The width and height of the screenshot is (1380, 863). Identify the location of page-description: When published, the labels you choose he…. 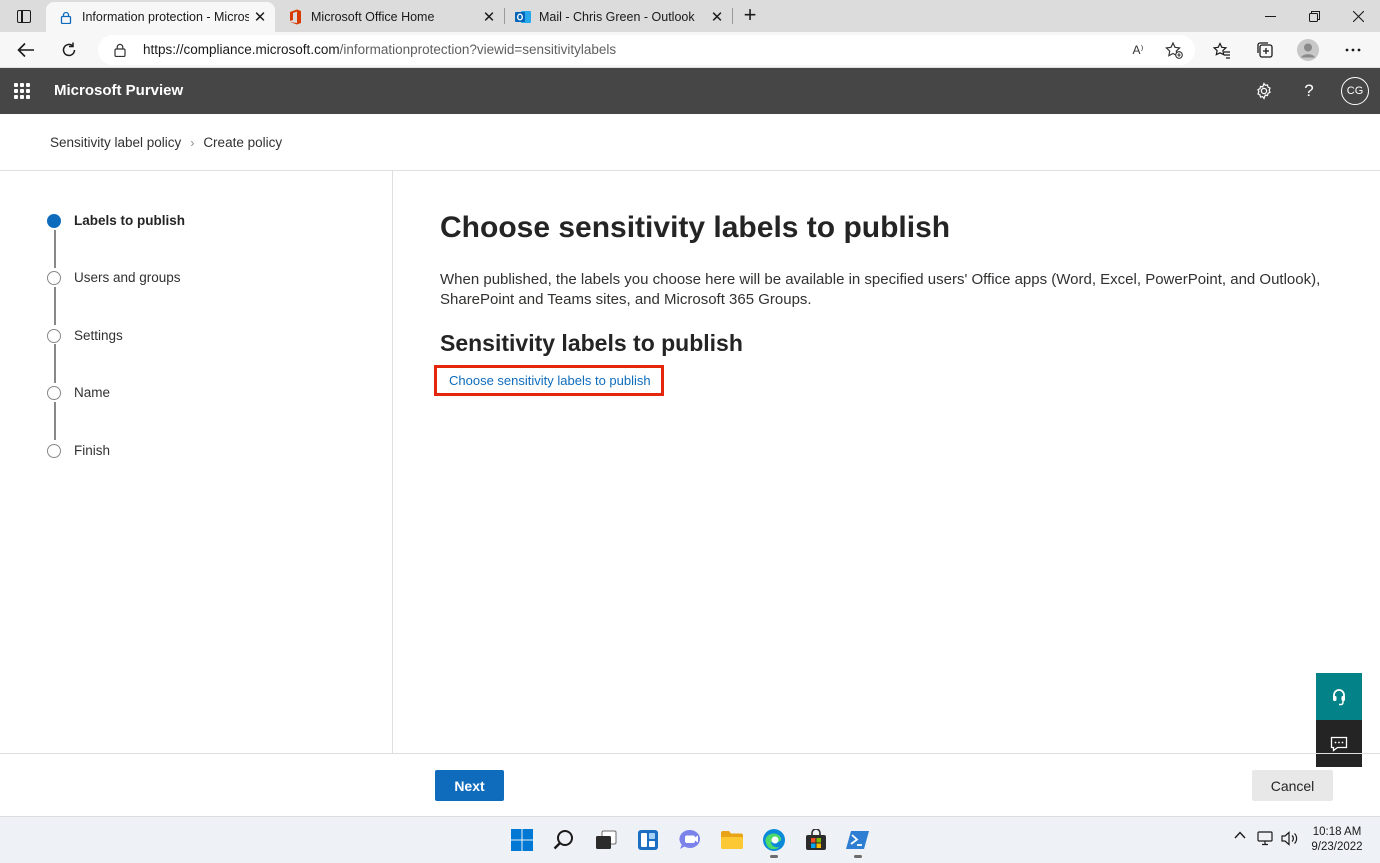
(880, 289).